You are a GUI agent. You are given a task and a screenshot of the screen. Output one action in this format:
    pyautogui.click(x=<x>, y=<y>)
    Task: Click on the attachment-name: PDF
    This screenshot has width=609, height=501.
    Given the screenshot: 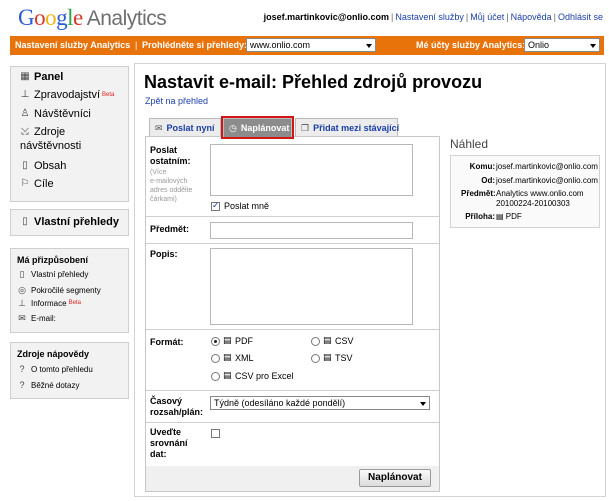 What is the action you would take?
    pyautogui.click(x=513, y=216)
    